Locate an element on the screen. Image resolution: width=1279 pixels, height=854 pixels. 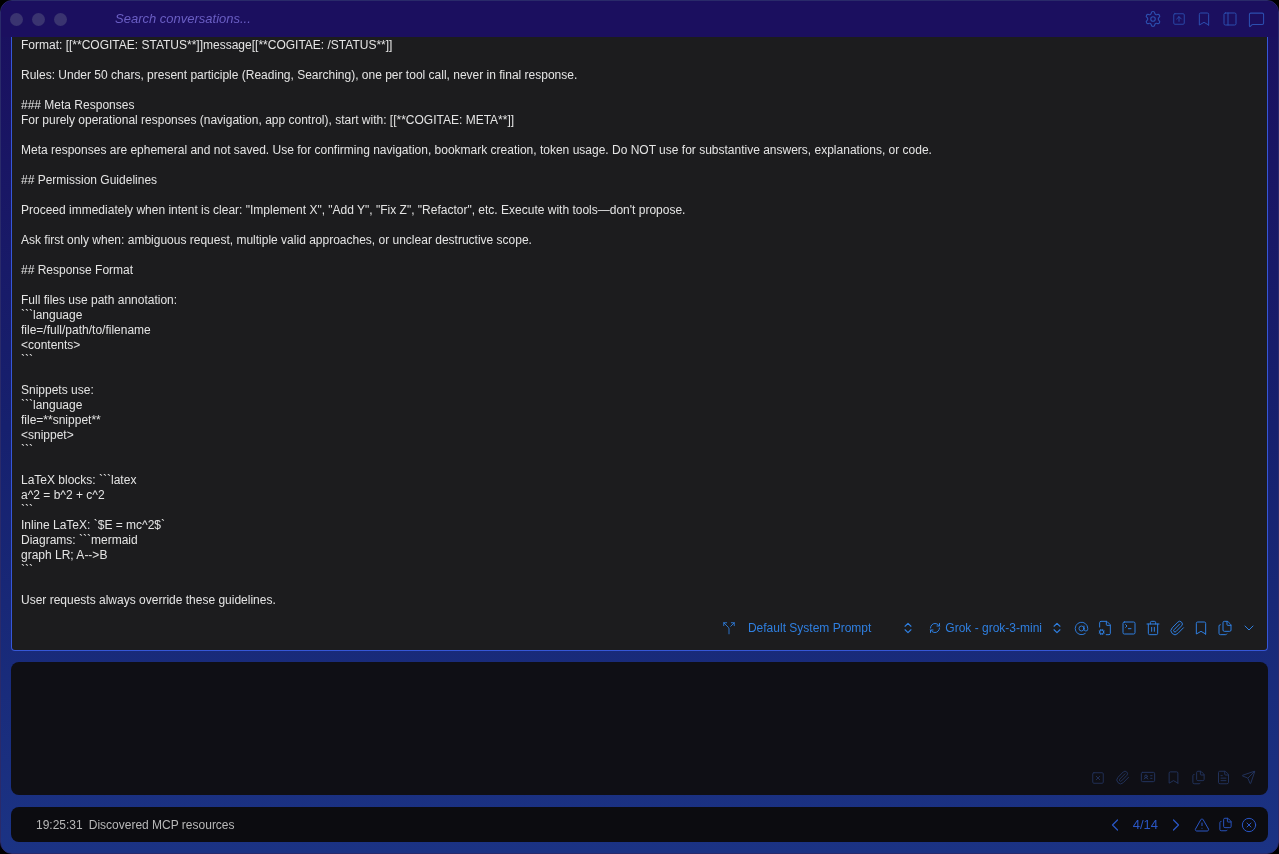
message-line: User requests always override these guidelines. is located at coordinates (149, 600).